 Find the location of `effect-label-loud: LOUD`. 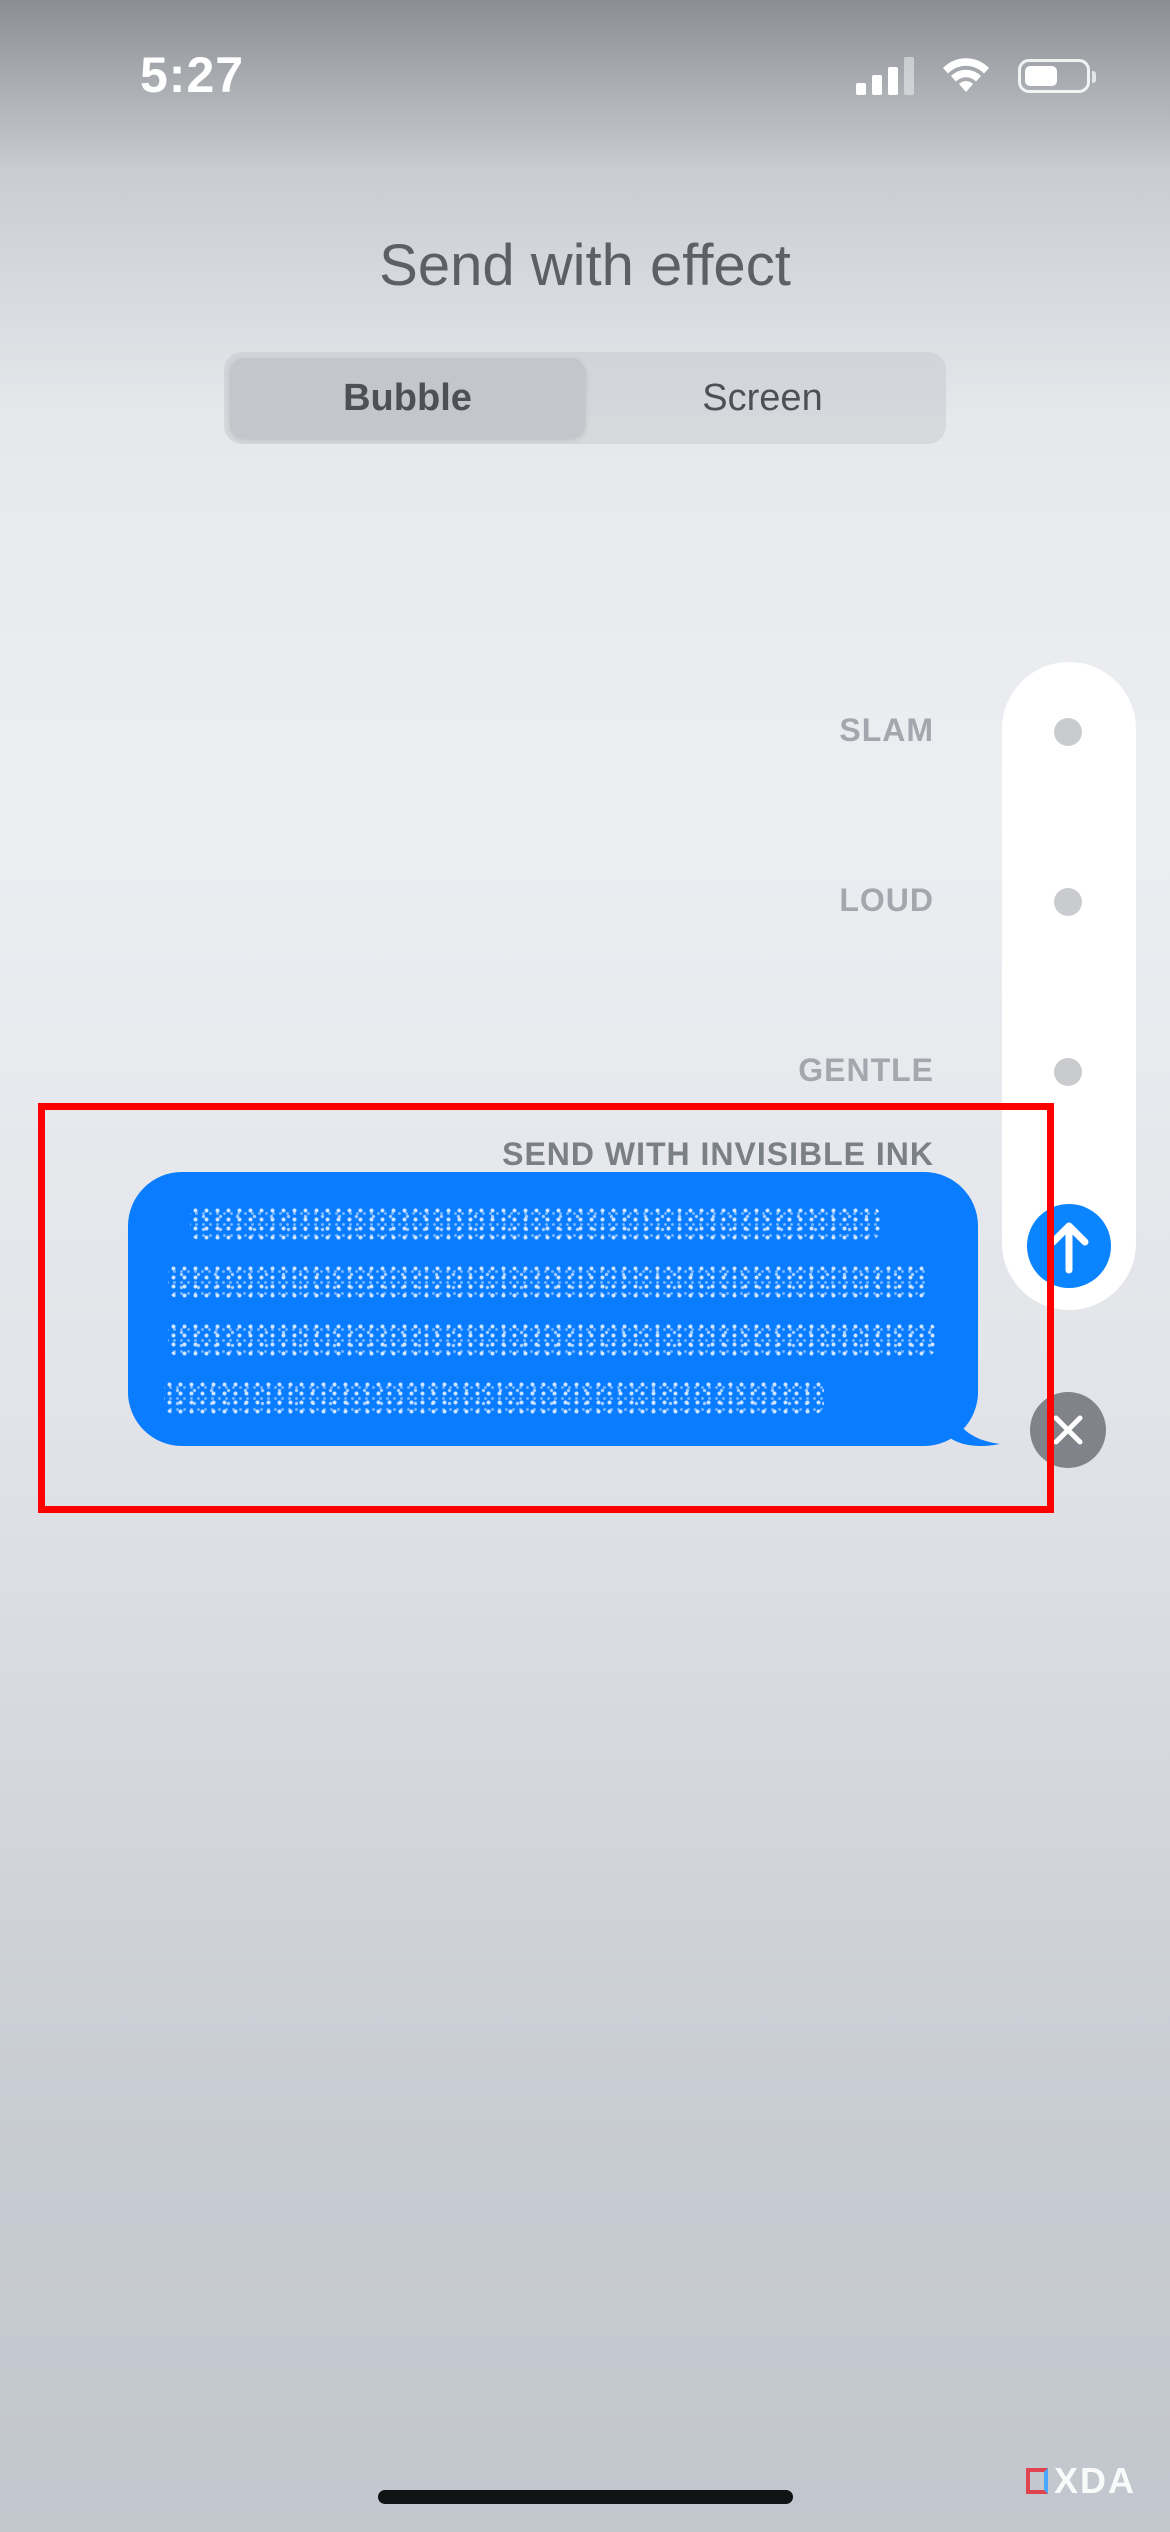

effect-label-loud: LOUD is located at coordinates (886, 900).